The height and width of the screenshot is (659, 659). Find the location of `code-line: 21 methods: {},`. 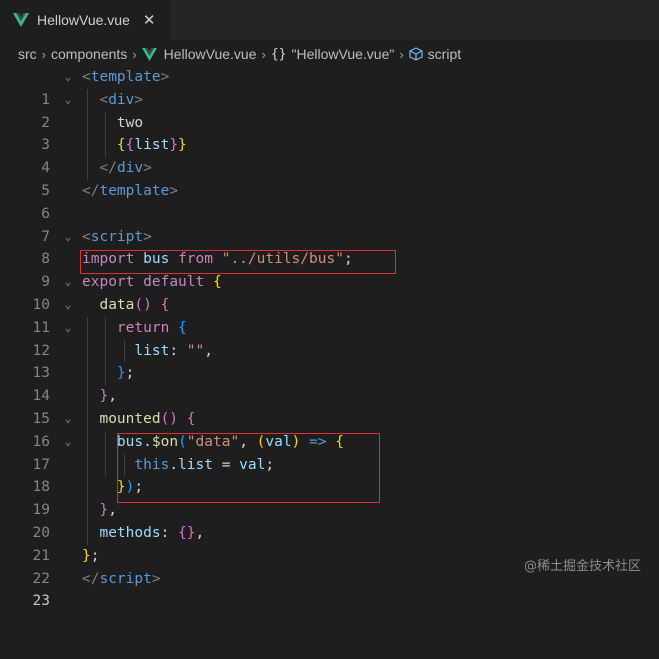

code-line: 21 methods: {}, is located at coordinates (329, 543).